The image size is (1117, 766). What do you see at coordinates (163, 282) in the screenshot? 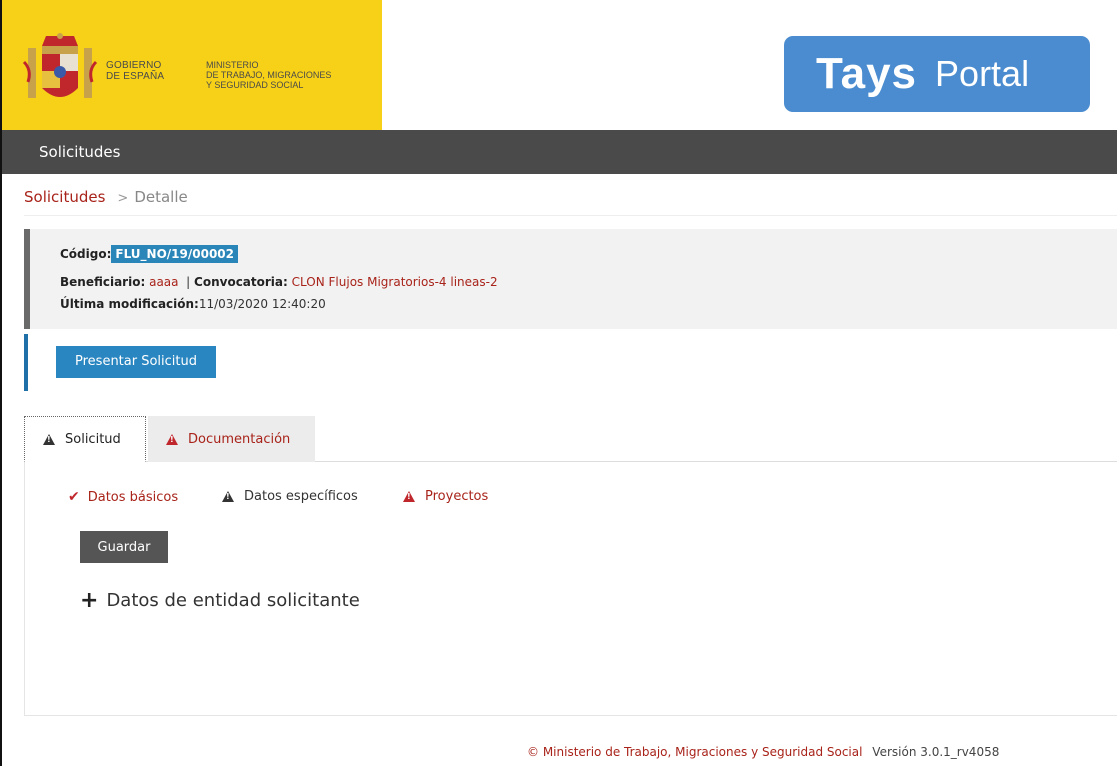
I see `beneficiary-value: aaaa` at bounding box center [163, 282].